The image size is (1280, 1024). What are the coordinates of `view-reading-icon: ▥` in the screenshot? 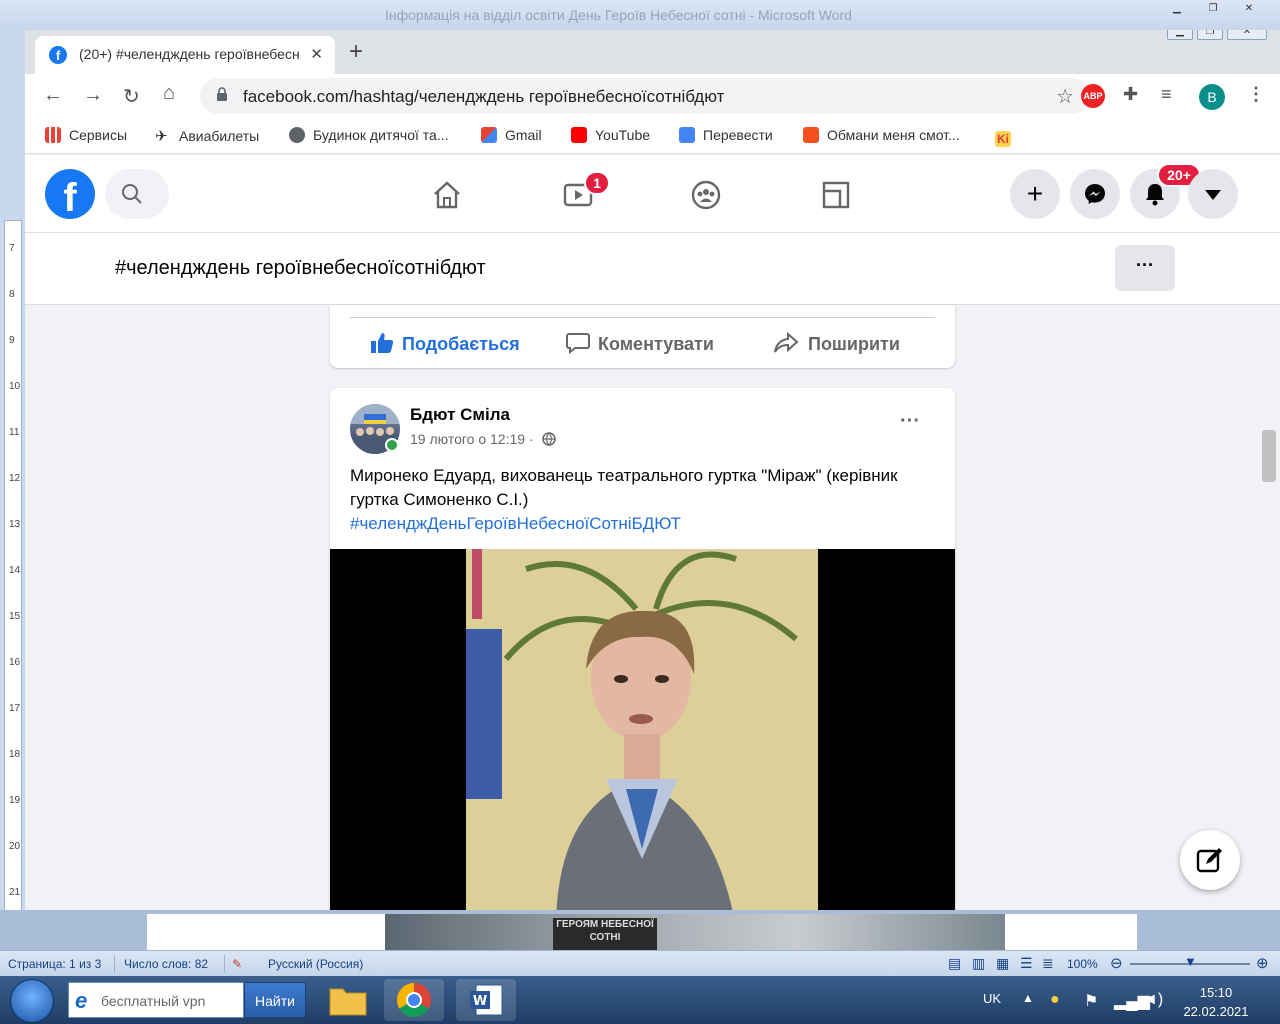 It's located at (978, 963).